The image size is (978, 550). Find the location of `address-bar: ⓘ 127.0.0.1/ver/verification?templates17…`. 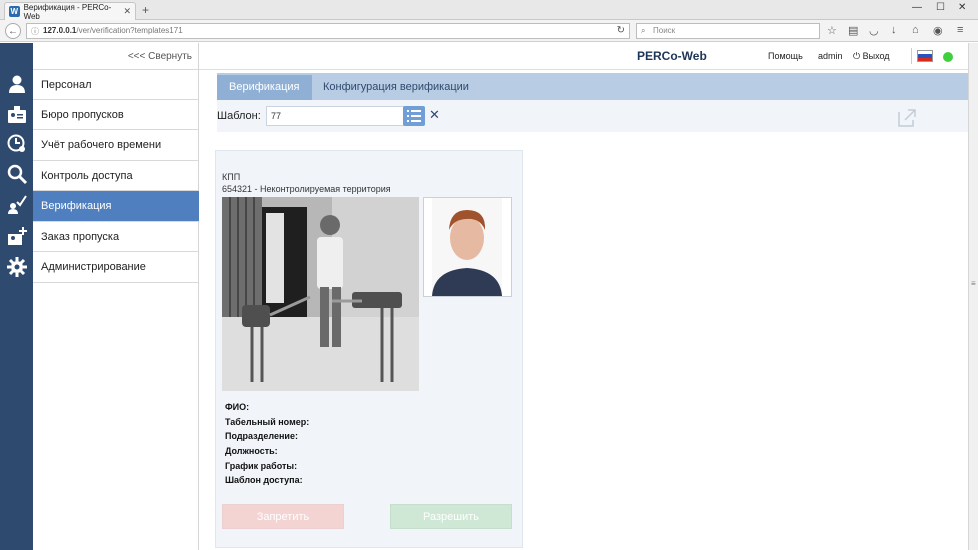

address-bar: ⓘ 127.0.0.1/ver/verification?templates17… is located at coordinates (328, 31).